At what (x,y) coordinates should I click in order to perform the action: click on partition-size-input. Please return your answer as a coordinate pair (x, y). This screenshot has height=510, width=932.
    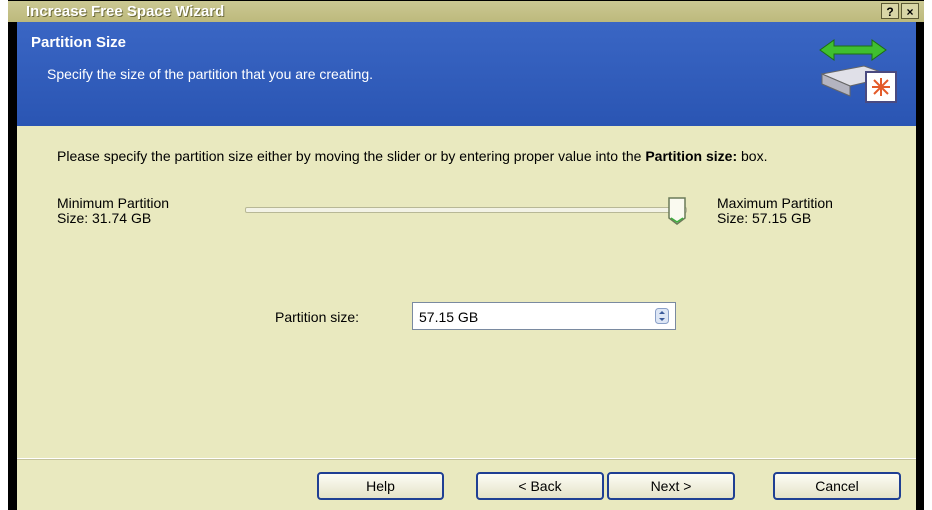
    Looking at the image, I should click on (529, 317).